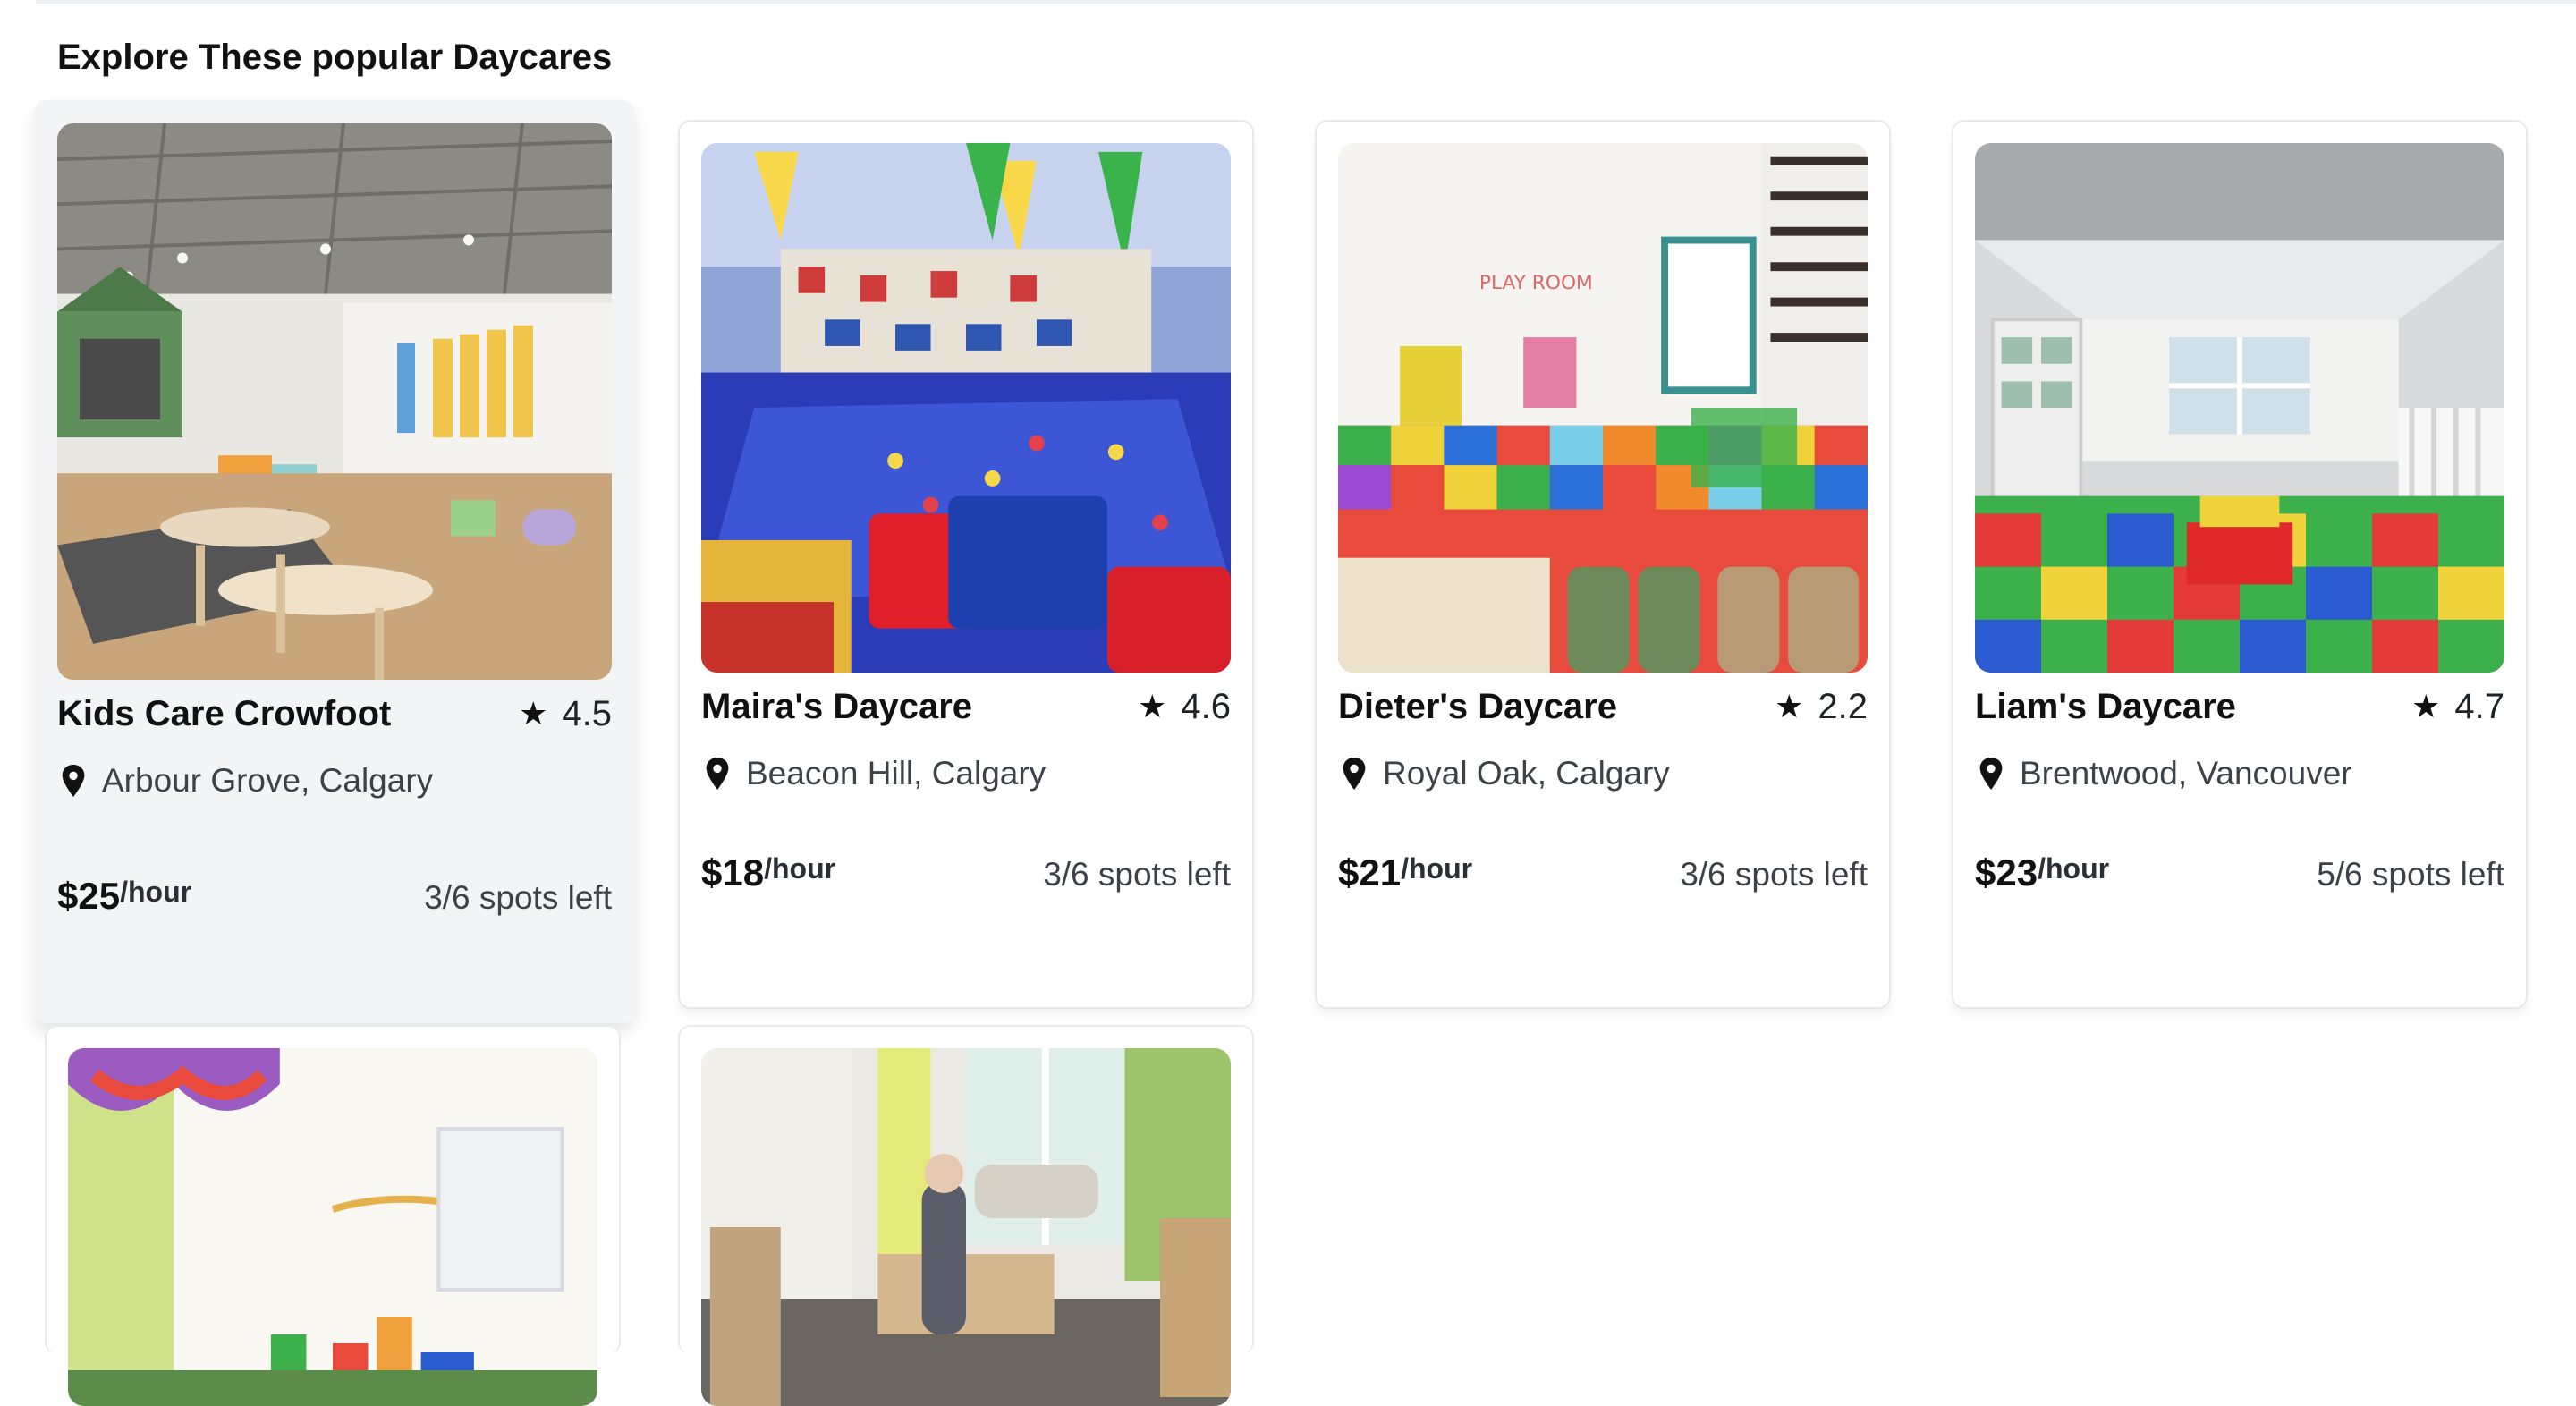 This screenshot has height=1406, width=2576. I want to click on location: Brentwood, Vancouver, so click(2239, 774).